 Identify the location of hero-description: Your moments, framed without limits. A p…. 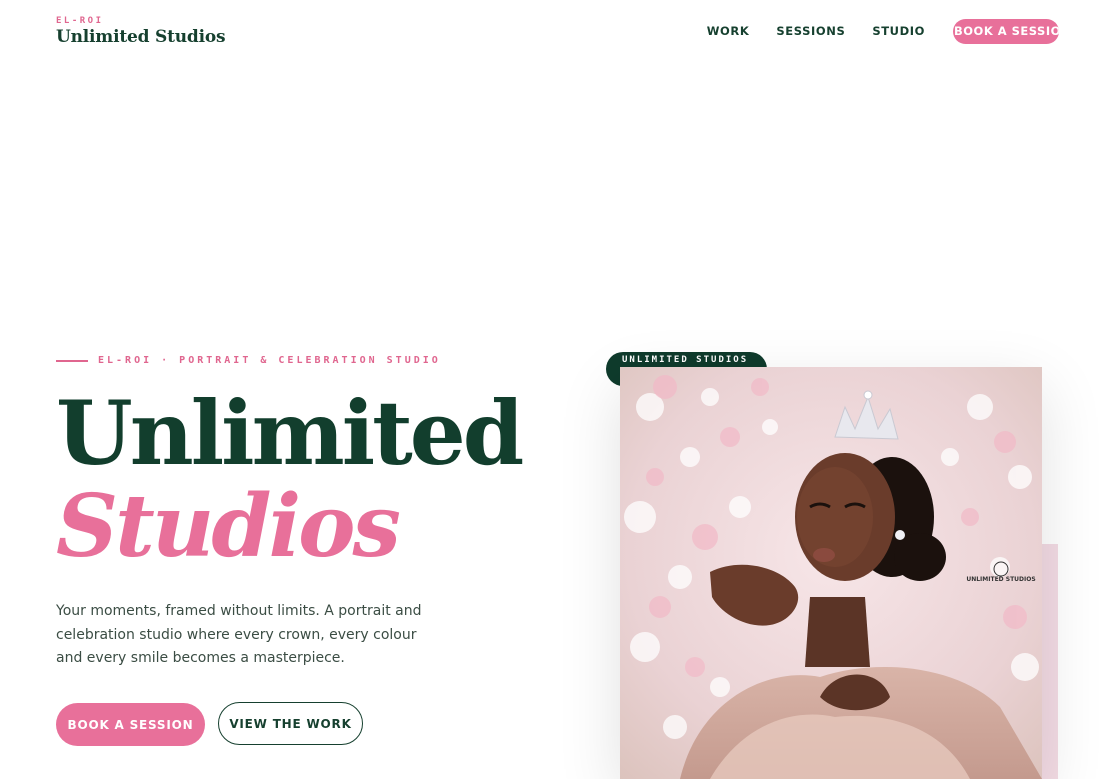
(239, 634).